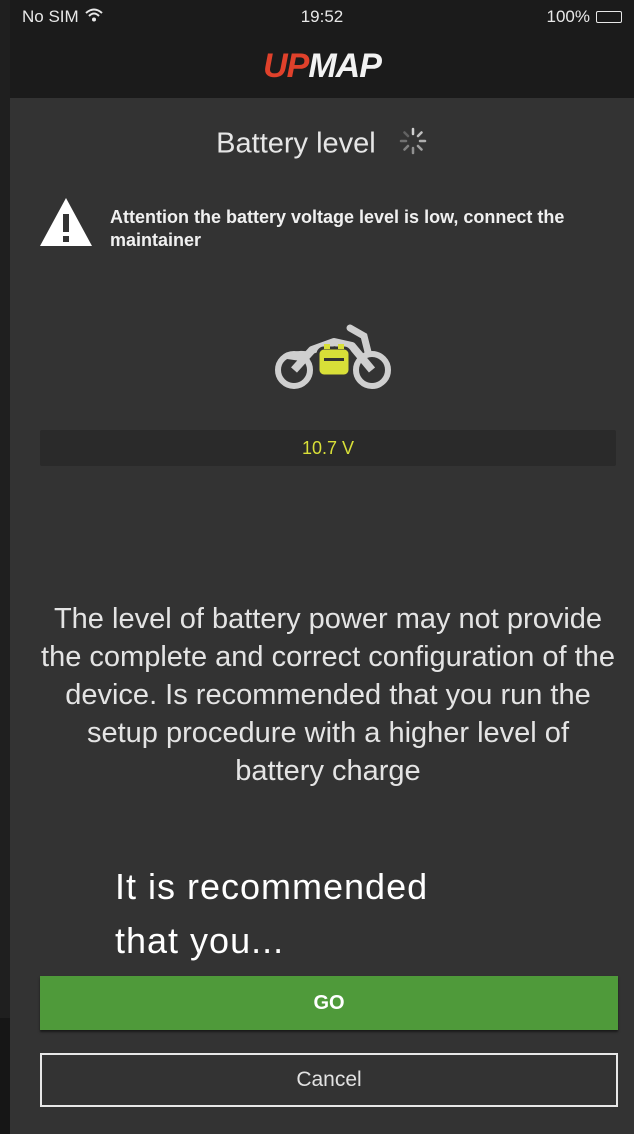 This screenshot has width=634, height=1134. I want to click on page-title-row: Battery level, so click(322, 145).